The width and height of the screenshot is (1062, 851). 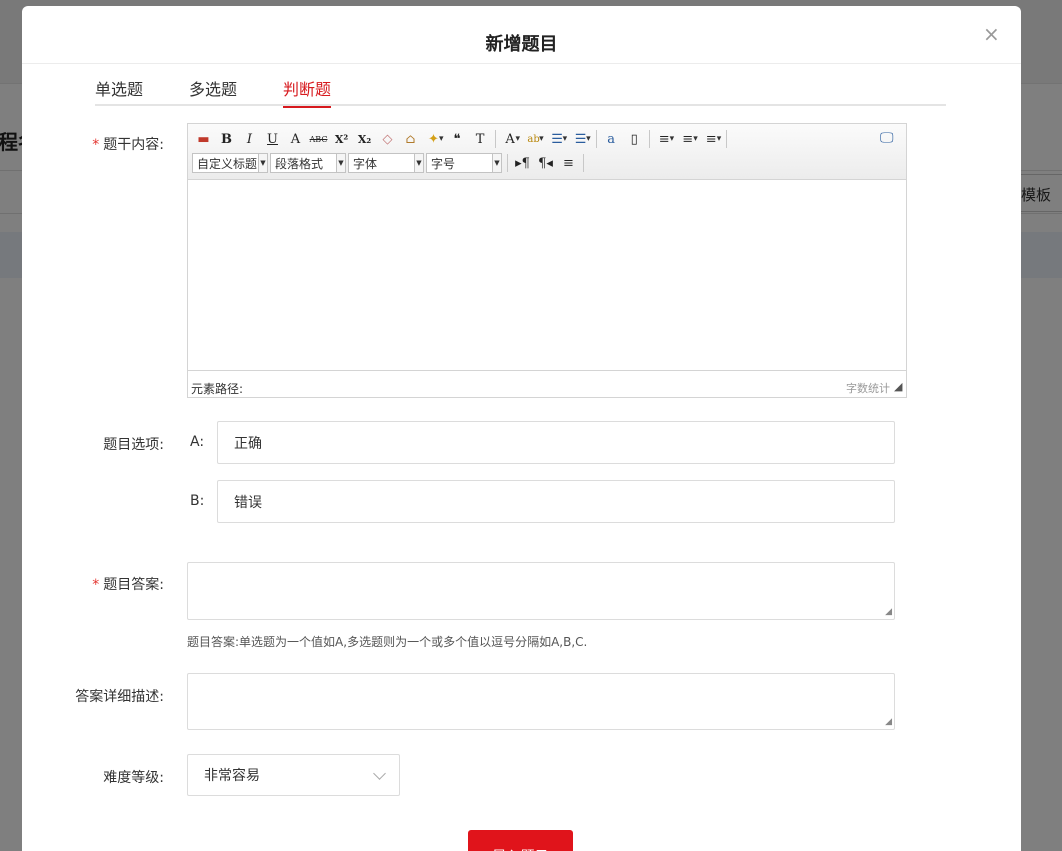 I want to click on answer-detail-textarea: ◢, so click(x=541, y=701).